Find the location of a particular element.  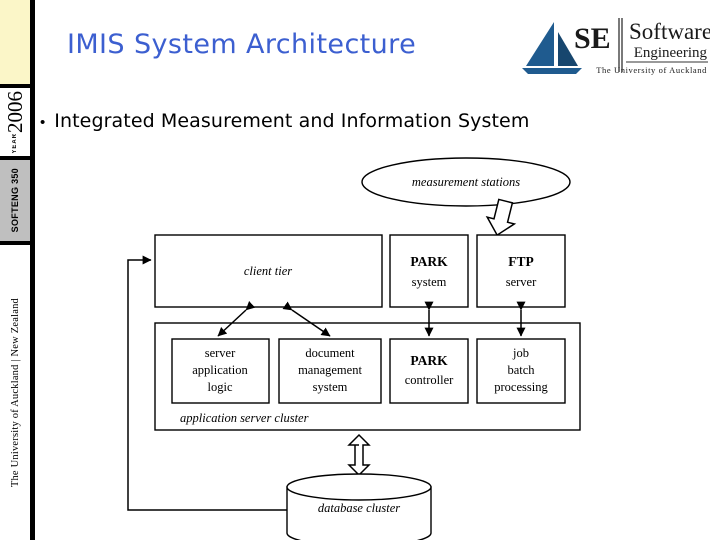

park-system-label-1: PARK is located at coordinates (429, 261).